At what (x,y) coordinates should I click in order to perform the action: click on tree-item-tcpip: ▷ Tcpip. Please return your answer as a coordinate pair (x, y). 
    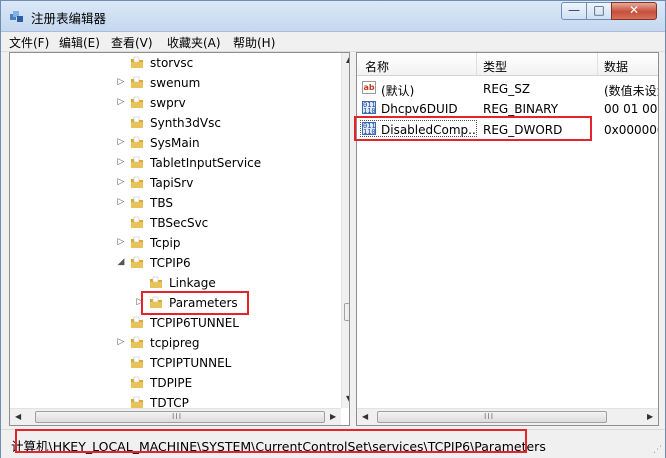
    Looking at the image, I should click on (170, 243).